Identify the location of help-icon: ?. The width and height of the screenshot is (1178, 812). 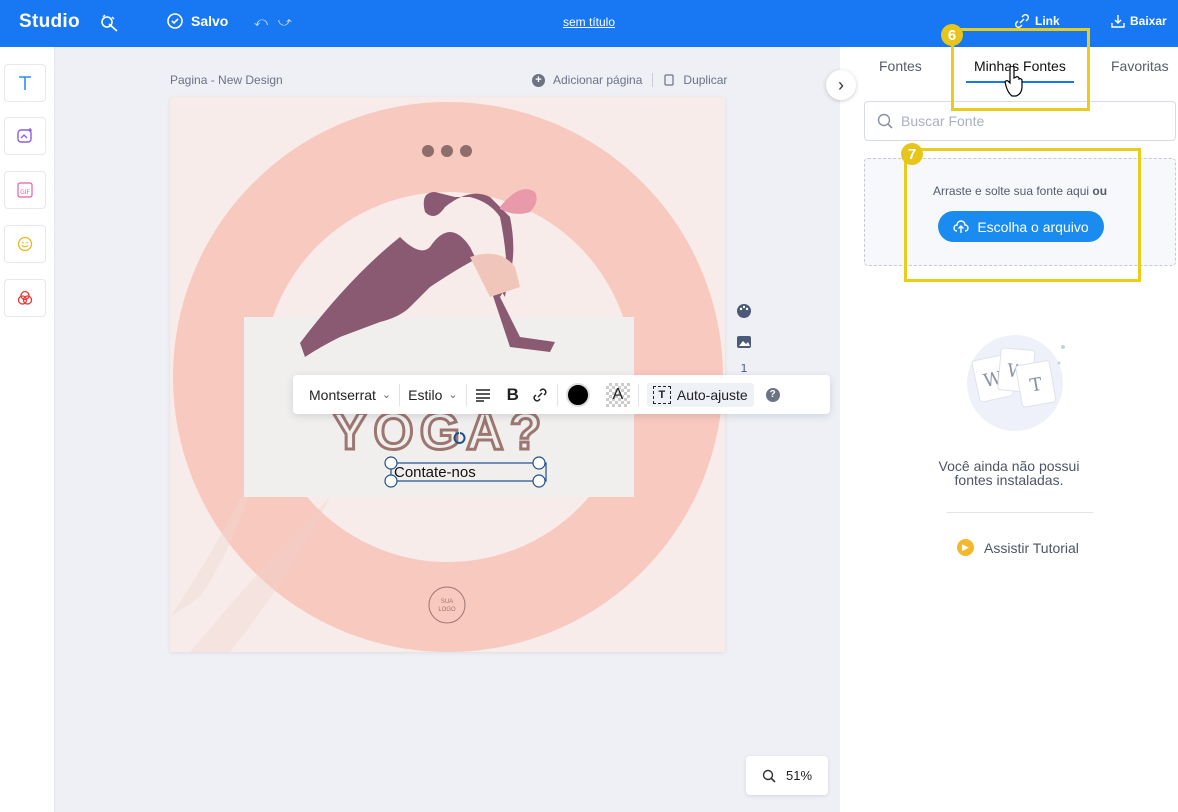
(772, 394).